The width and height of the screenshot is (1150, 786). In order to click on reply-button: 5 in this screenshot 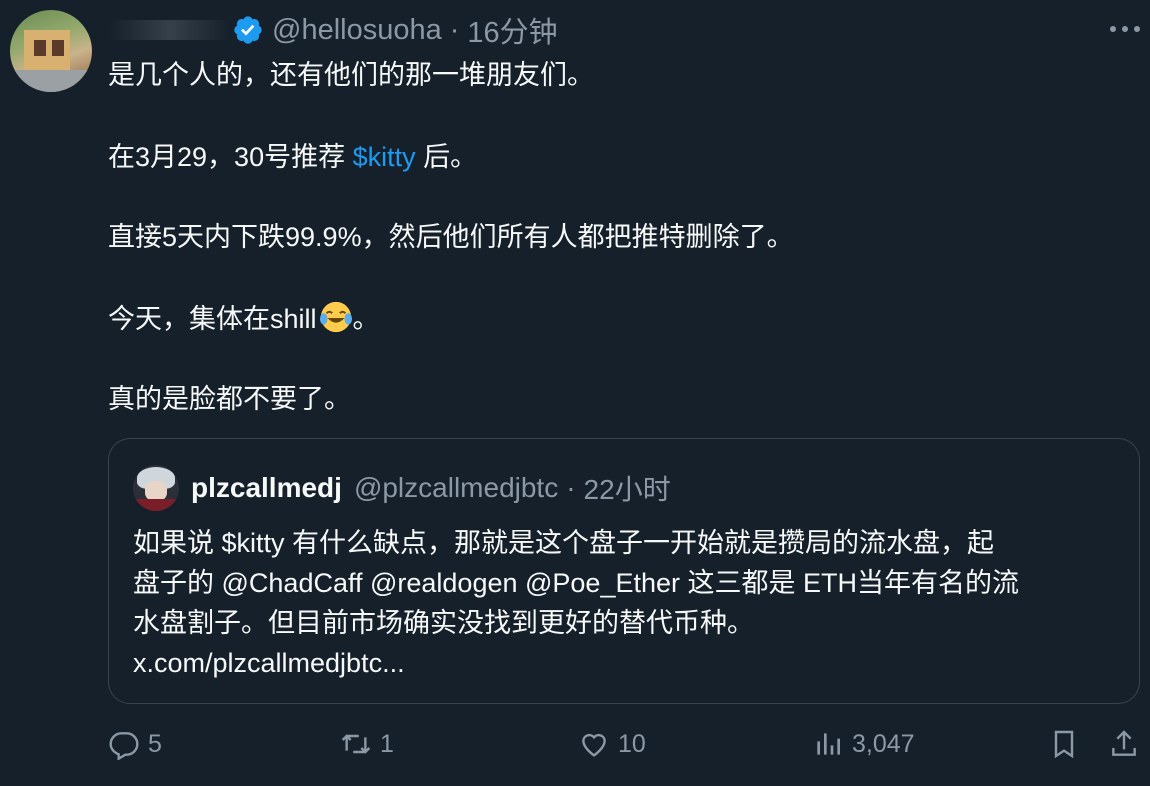, I will do `click(135, 744)`.